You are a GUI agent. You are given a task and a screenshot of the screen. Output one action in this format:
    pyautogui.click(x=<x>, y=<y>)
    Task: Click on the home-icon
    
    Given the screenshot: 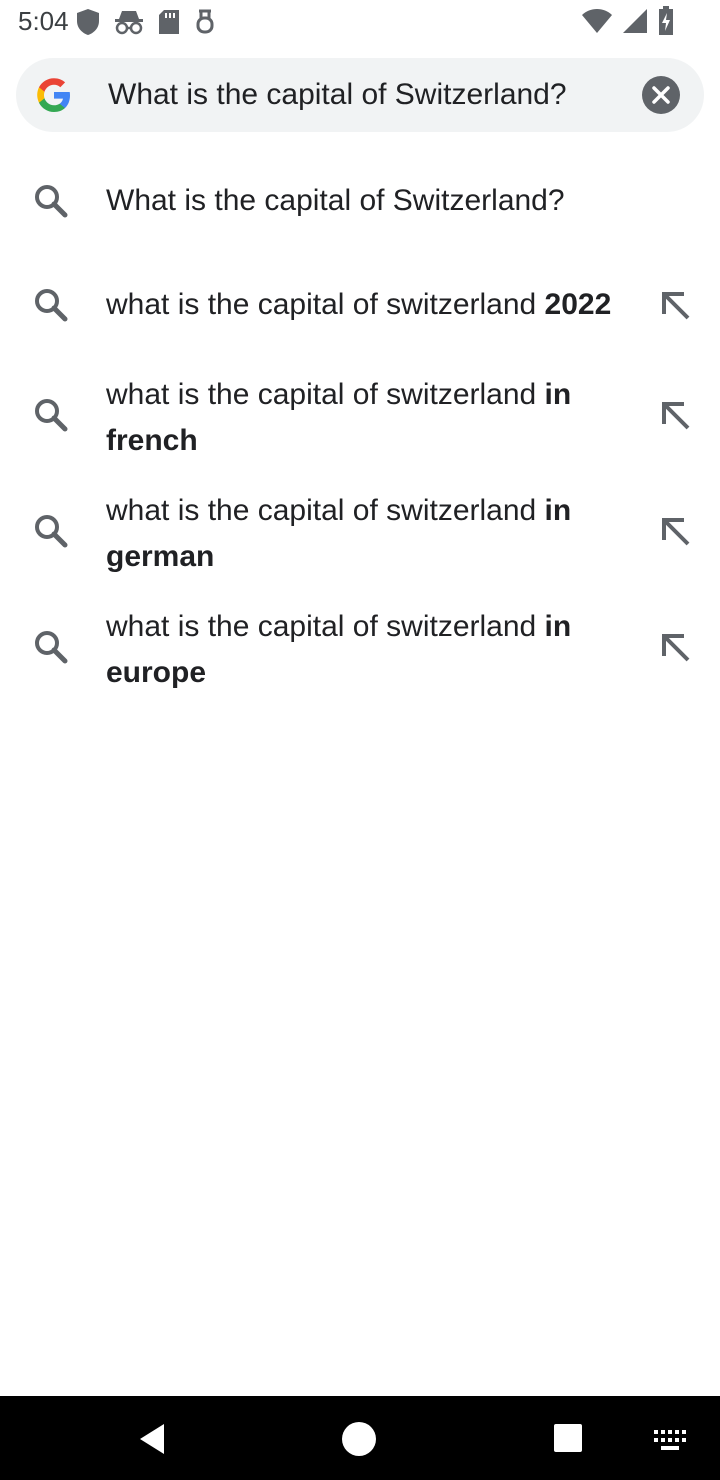 What is the action you would take?
    pyautogui.click(x=359, y=1439)
    